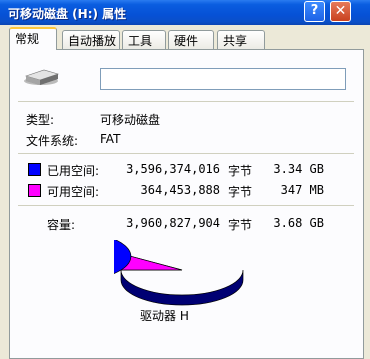 The width and height of the screenshot is (370, 359). I want to click on capacity-size: 3.68 GB, so click(298, 223).